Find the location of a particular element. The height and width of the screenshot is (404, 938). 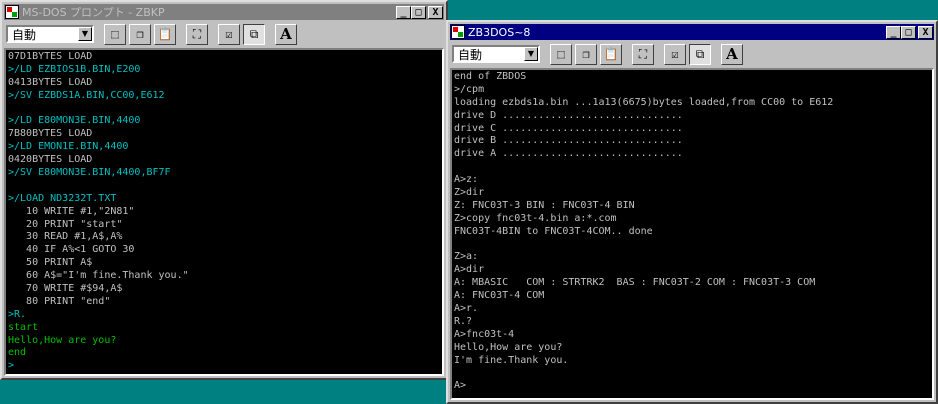

console-line: FNC03T-4BIN to FNC03T-4COM.. done is located at coordinates (553, 231).